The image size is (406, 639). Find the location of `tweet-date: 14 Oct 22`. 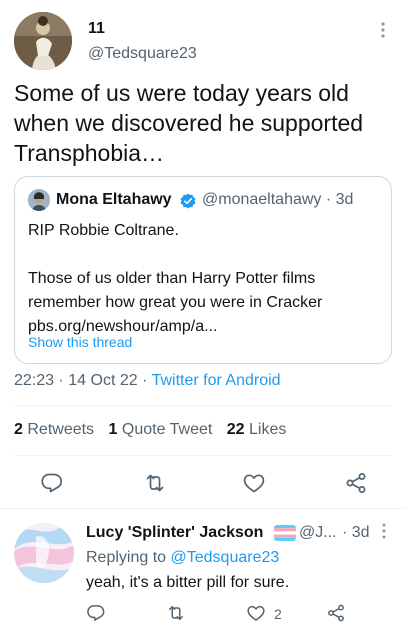

tweet-date: 14 Oct 22 is located at coordinates (103, 380).